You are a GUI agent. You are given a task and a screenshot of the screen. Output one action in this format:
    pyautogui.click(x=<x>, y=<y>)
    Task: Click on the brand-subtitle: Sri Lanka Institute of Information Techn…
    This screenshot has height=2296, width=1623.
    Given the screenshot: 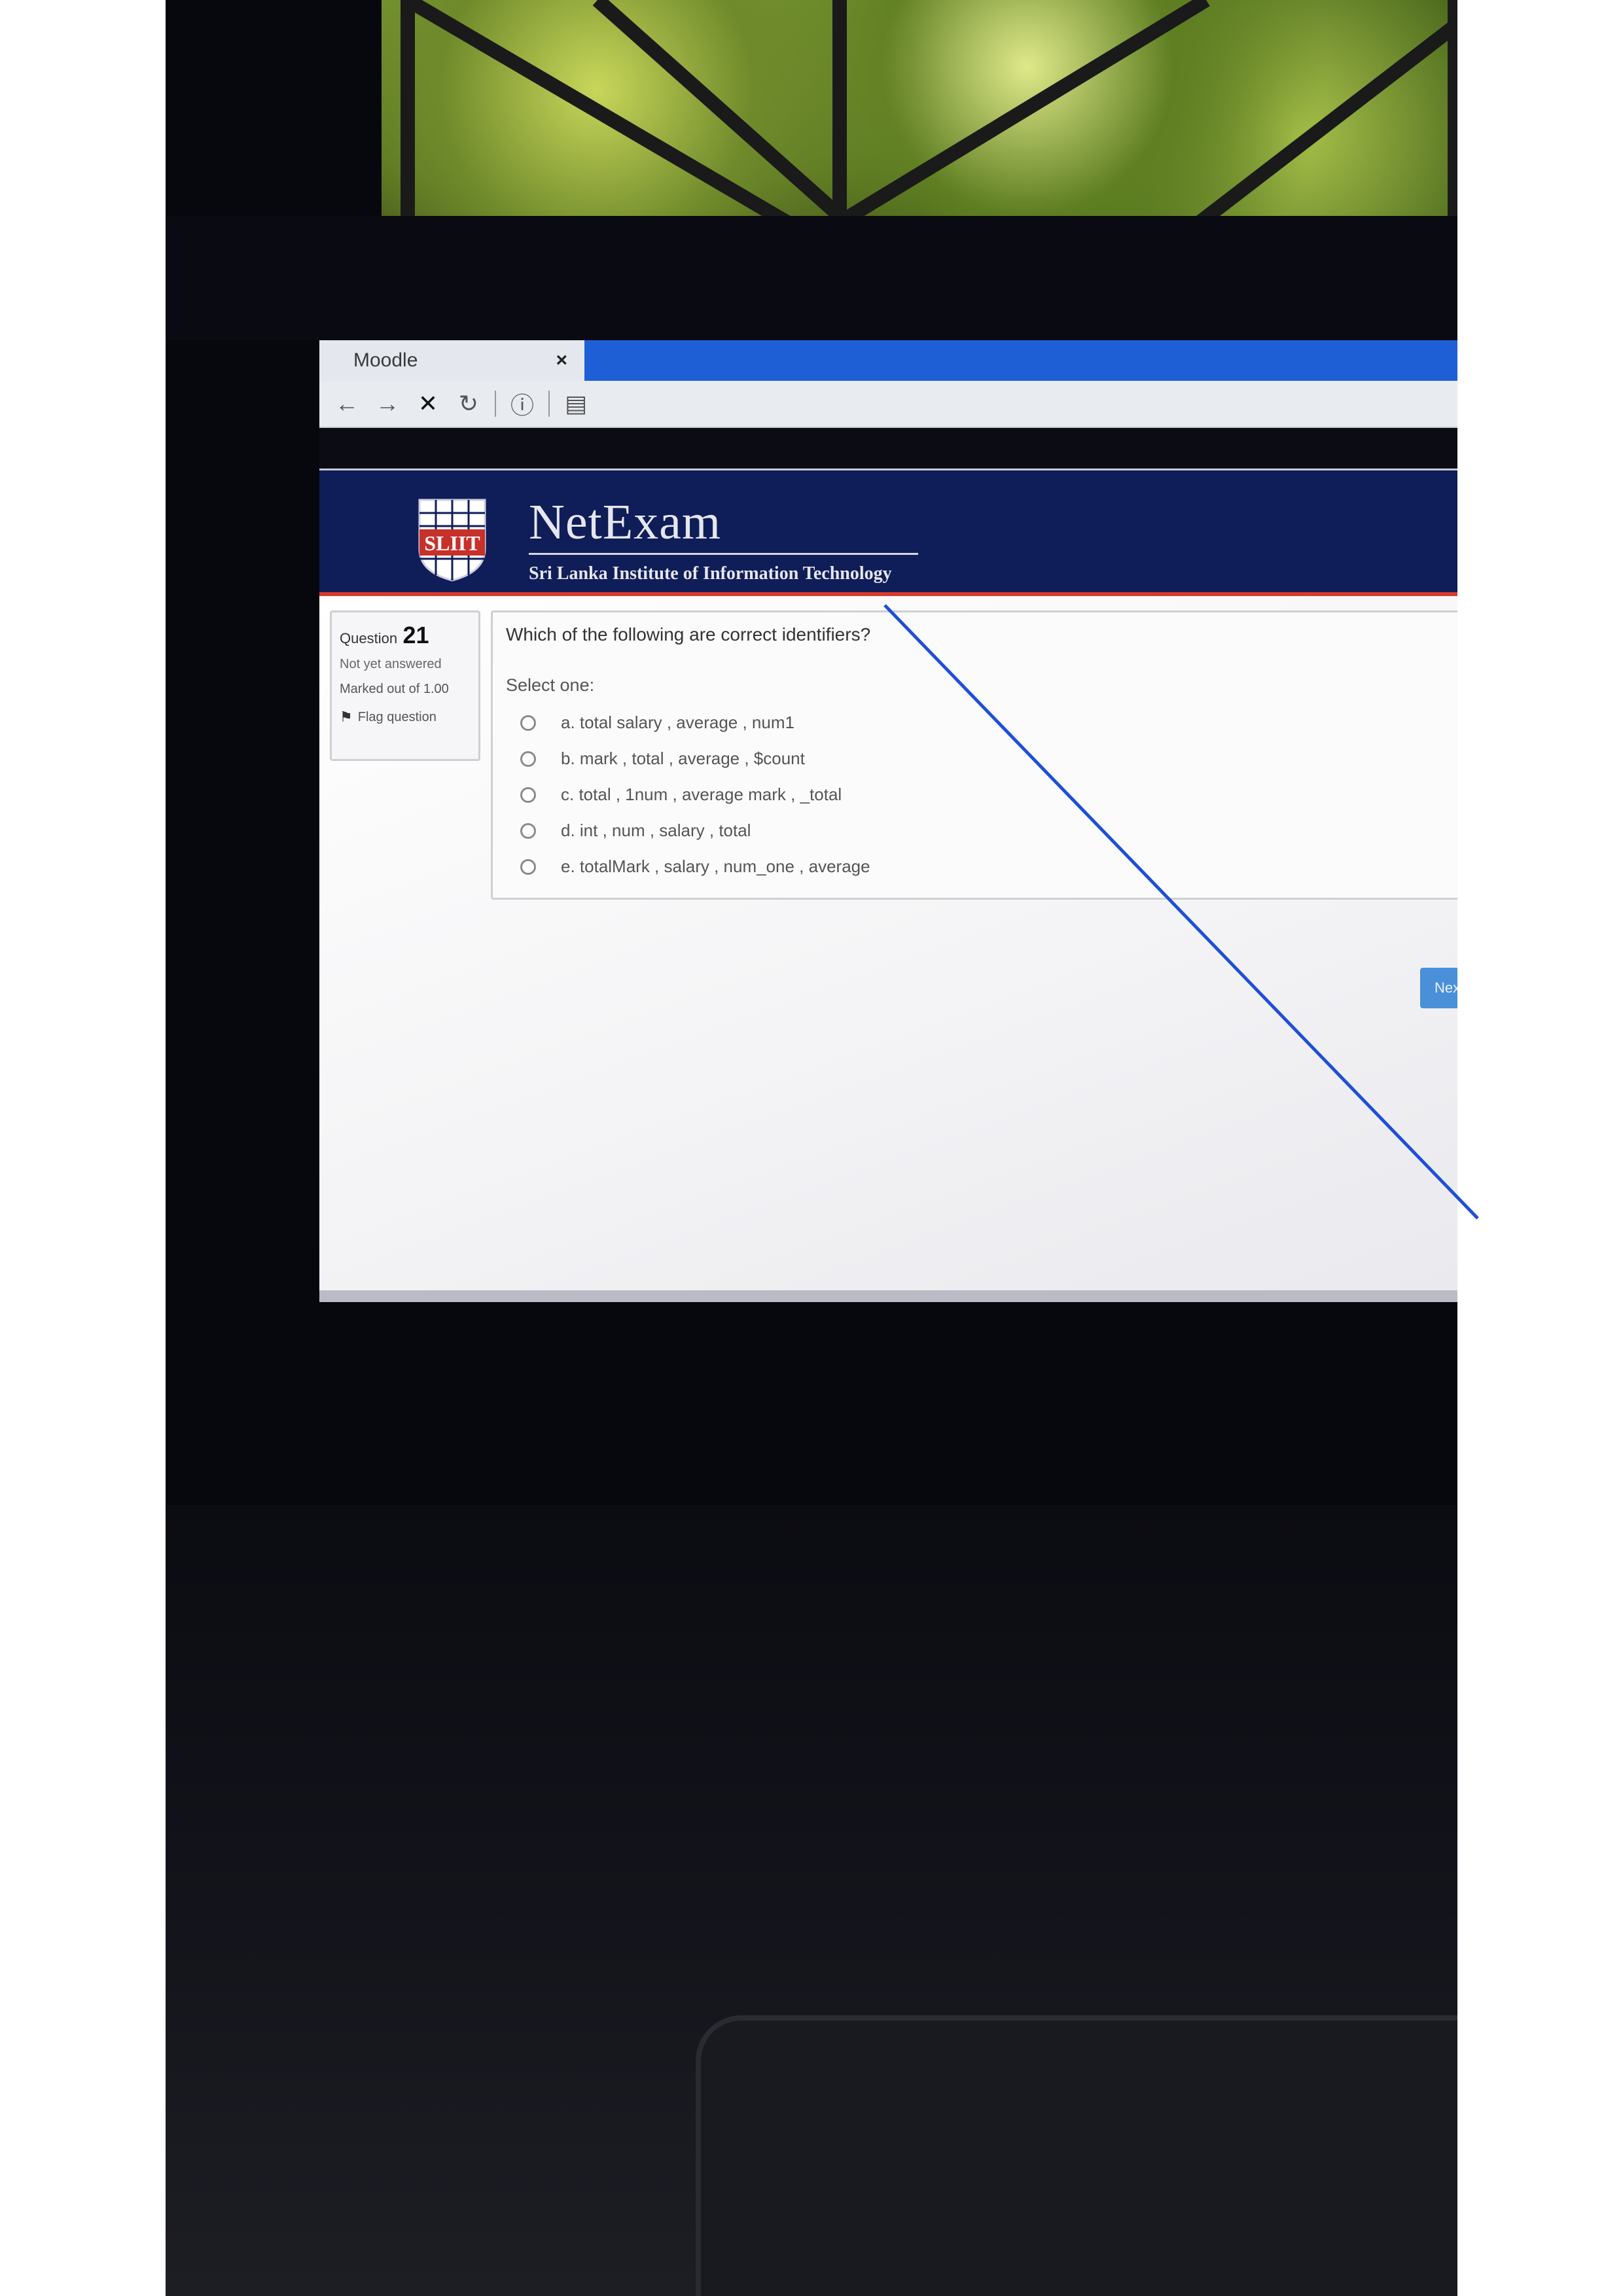 What is the action you would take?
    pyautogui.click(x=710, y=573)
    